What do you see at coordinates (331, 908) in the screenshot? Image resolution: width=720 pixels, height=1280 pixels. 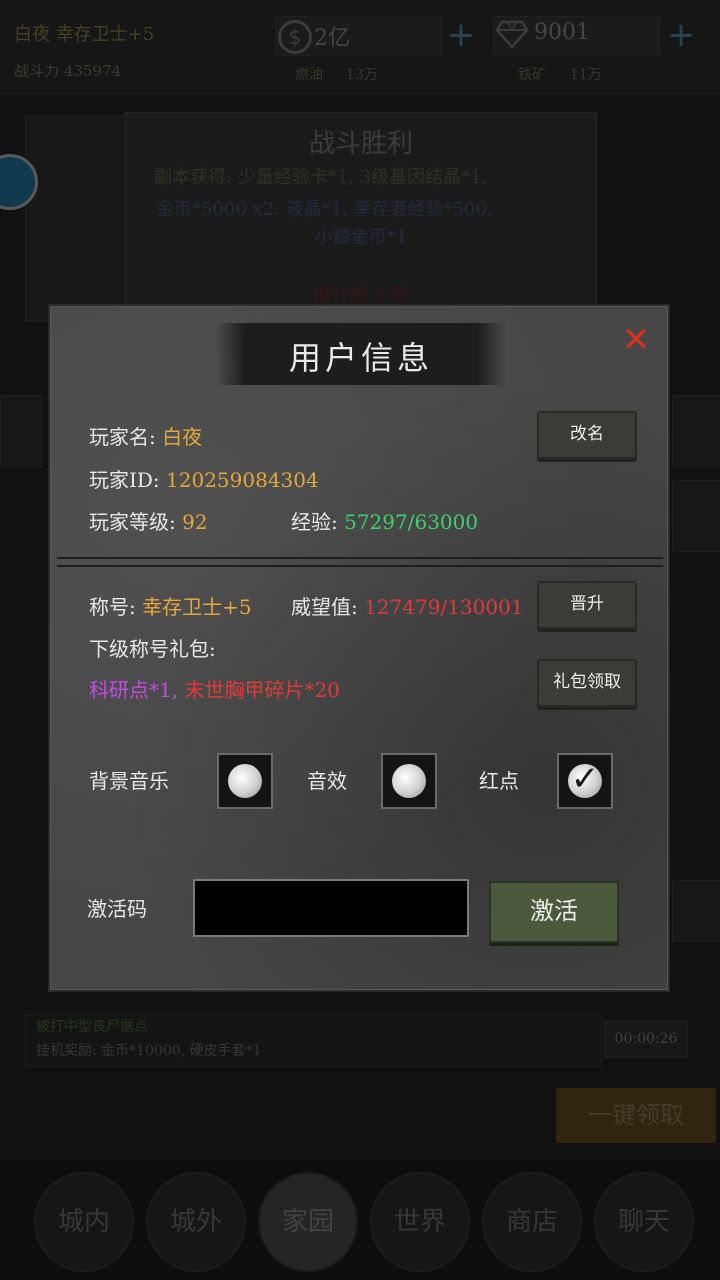 I see `activation-code-input` at bounding box center [331, 908].